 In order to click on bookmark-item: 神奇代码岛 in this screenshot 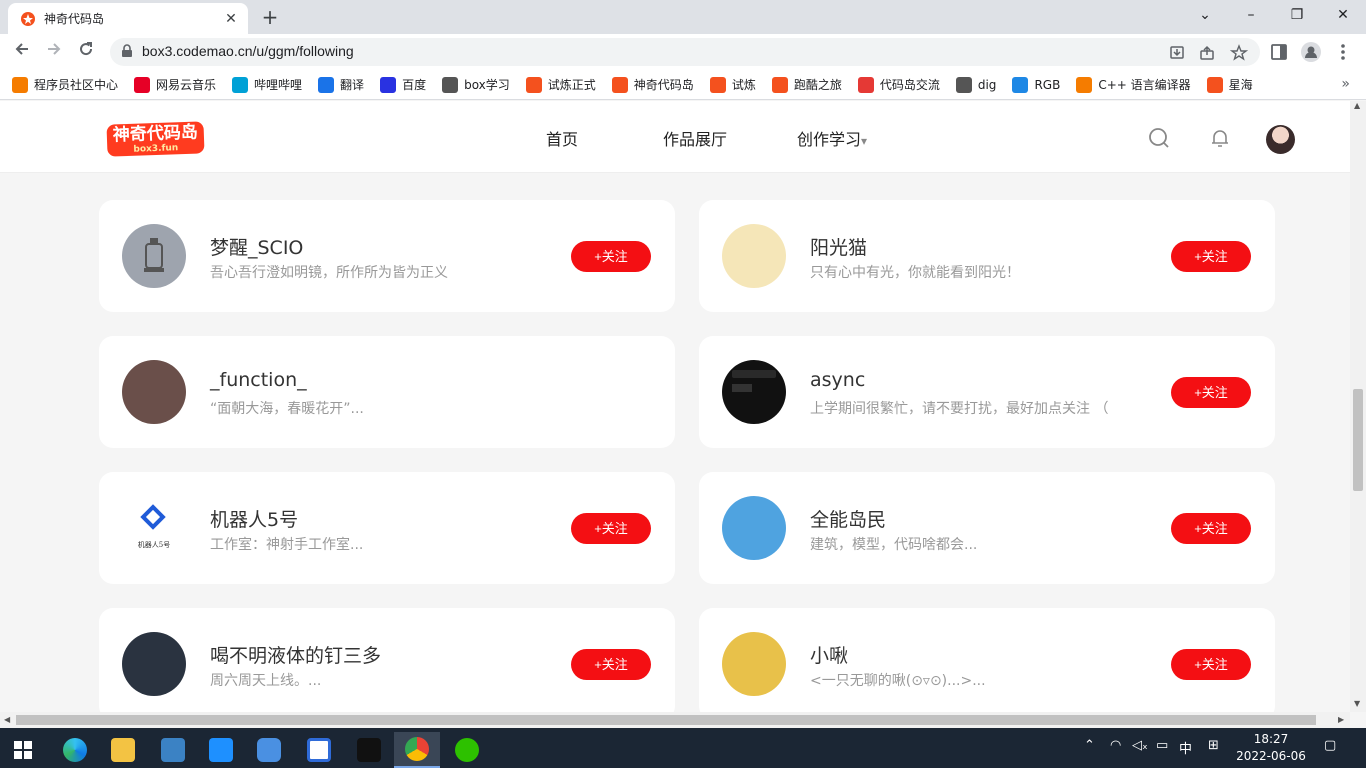, I will do `click(652, 84)`.